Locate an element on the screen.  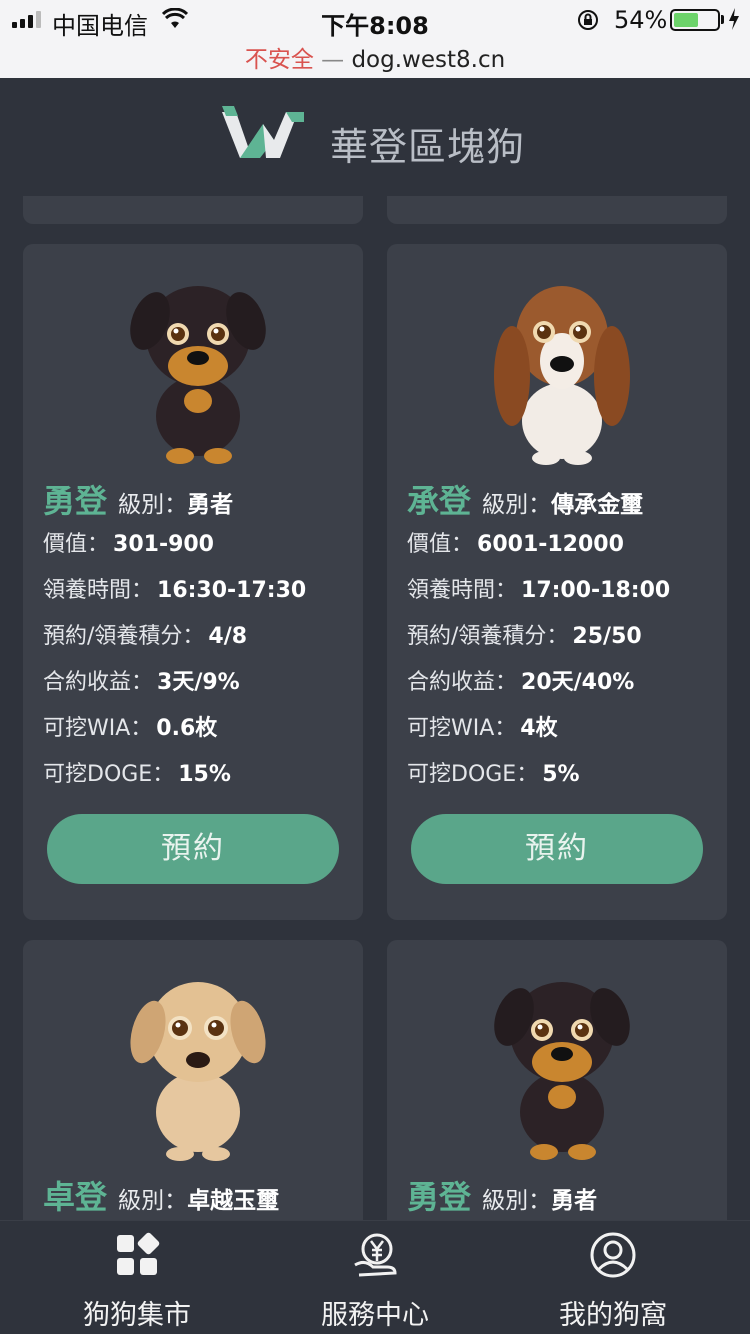
reserve-points-row: 預約/領養積分： 25/50 is located at coordinates (524, 634).